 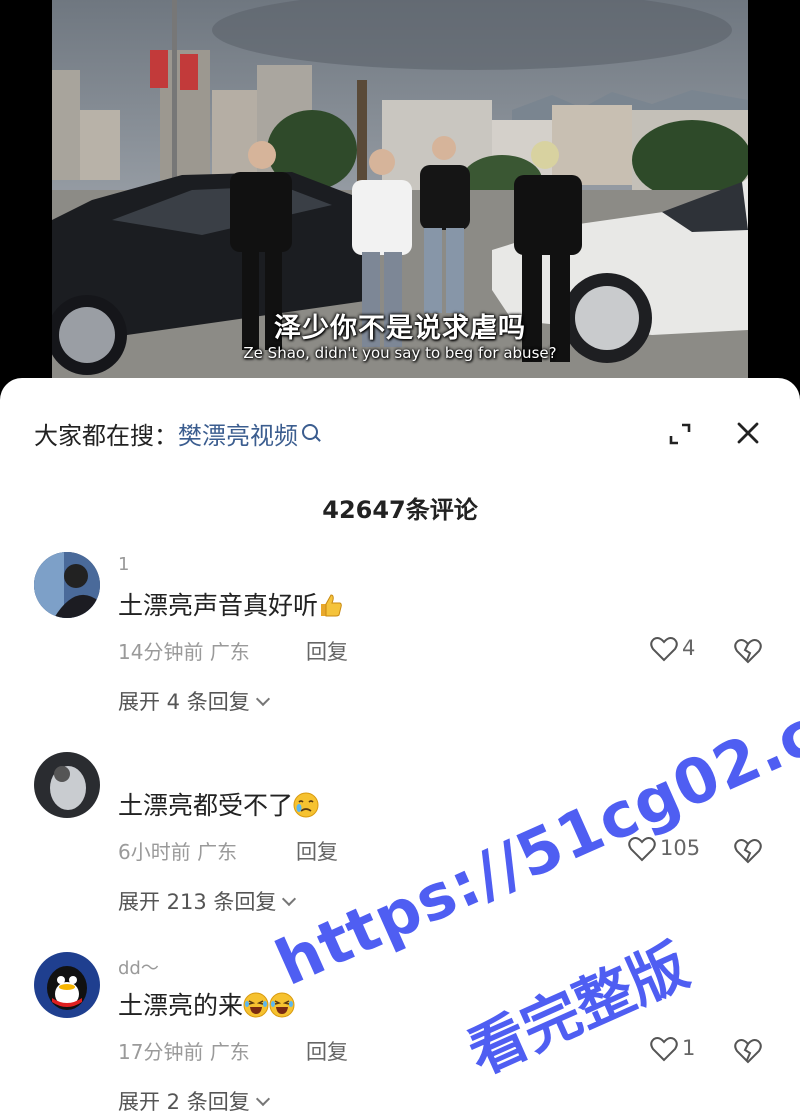 I want to click on trending-search: 大家都在搜：樊漂亮视频, so click(x=176, y=433).